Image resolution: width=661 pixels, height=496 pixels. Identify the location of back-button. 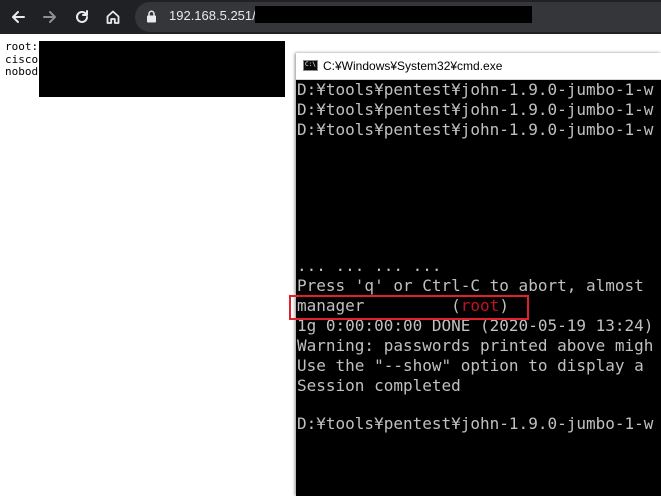
(18, 17).